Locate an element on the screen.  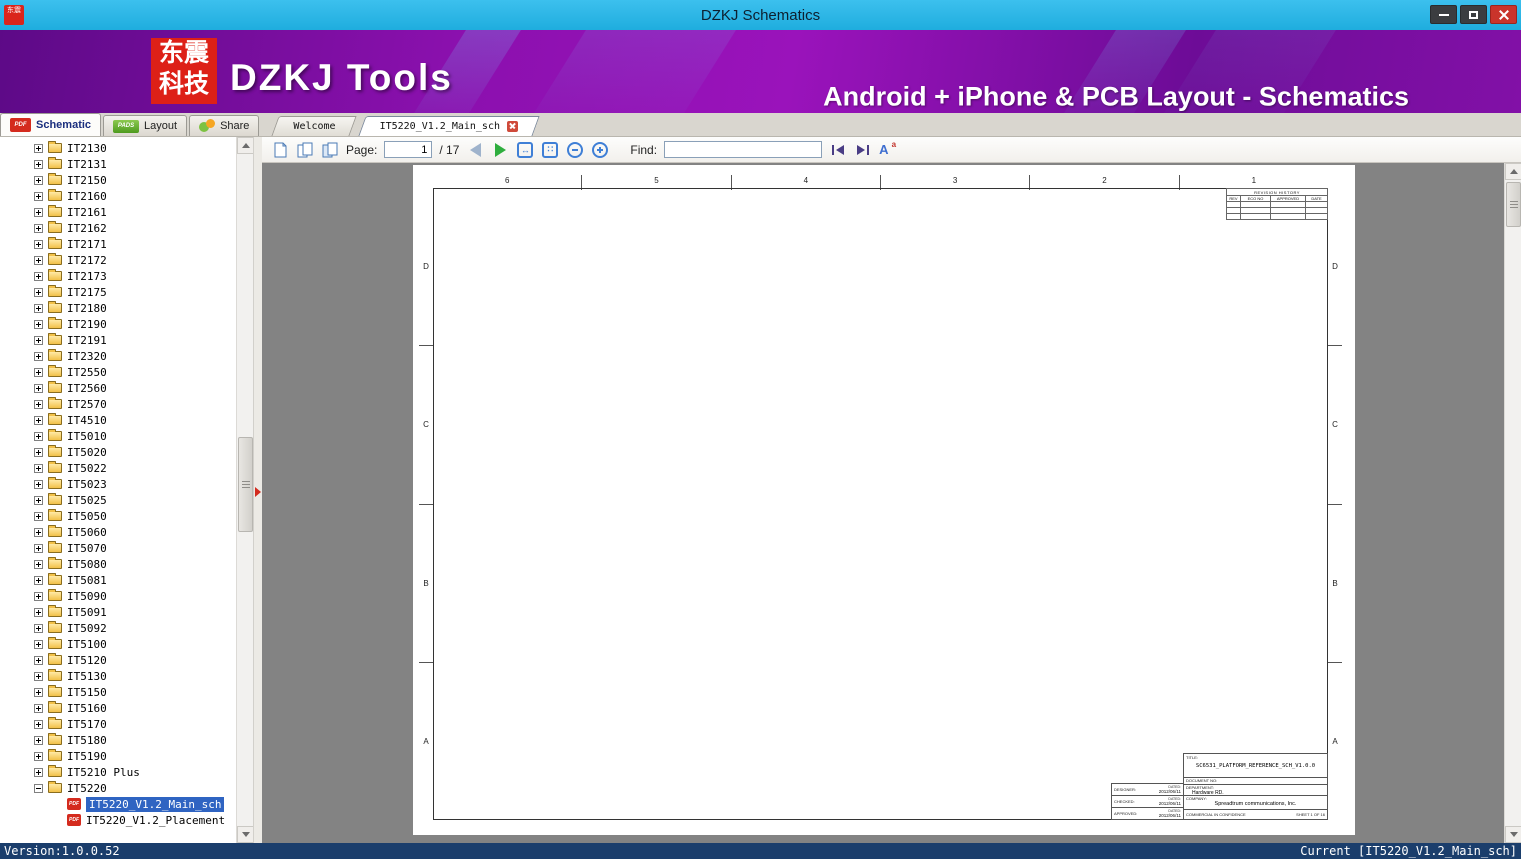
page-number-input is located at coordinates (408, 149).